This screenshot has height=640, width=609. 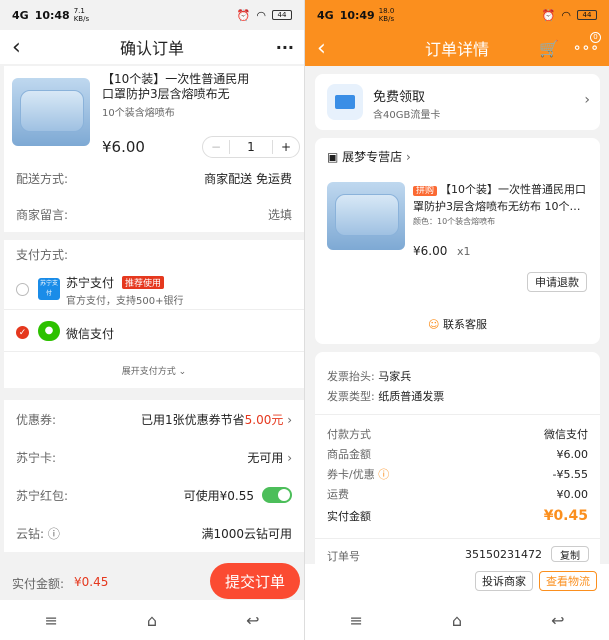 What do you see at coordinates (154, 178) in the screenshot?
I see `delivery-row: 配送方式: 商家配送 免运费` at bounding box center [154, 178].